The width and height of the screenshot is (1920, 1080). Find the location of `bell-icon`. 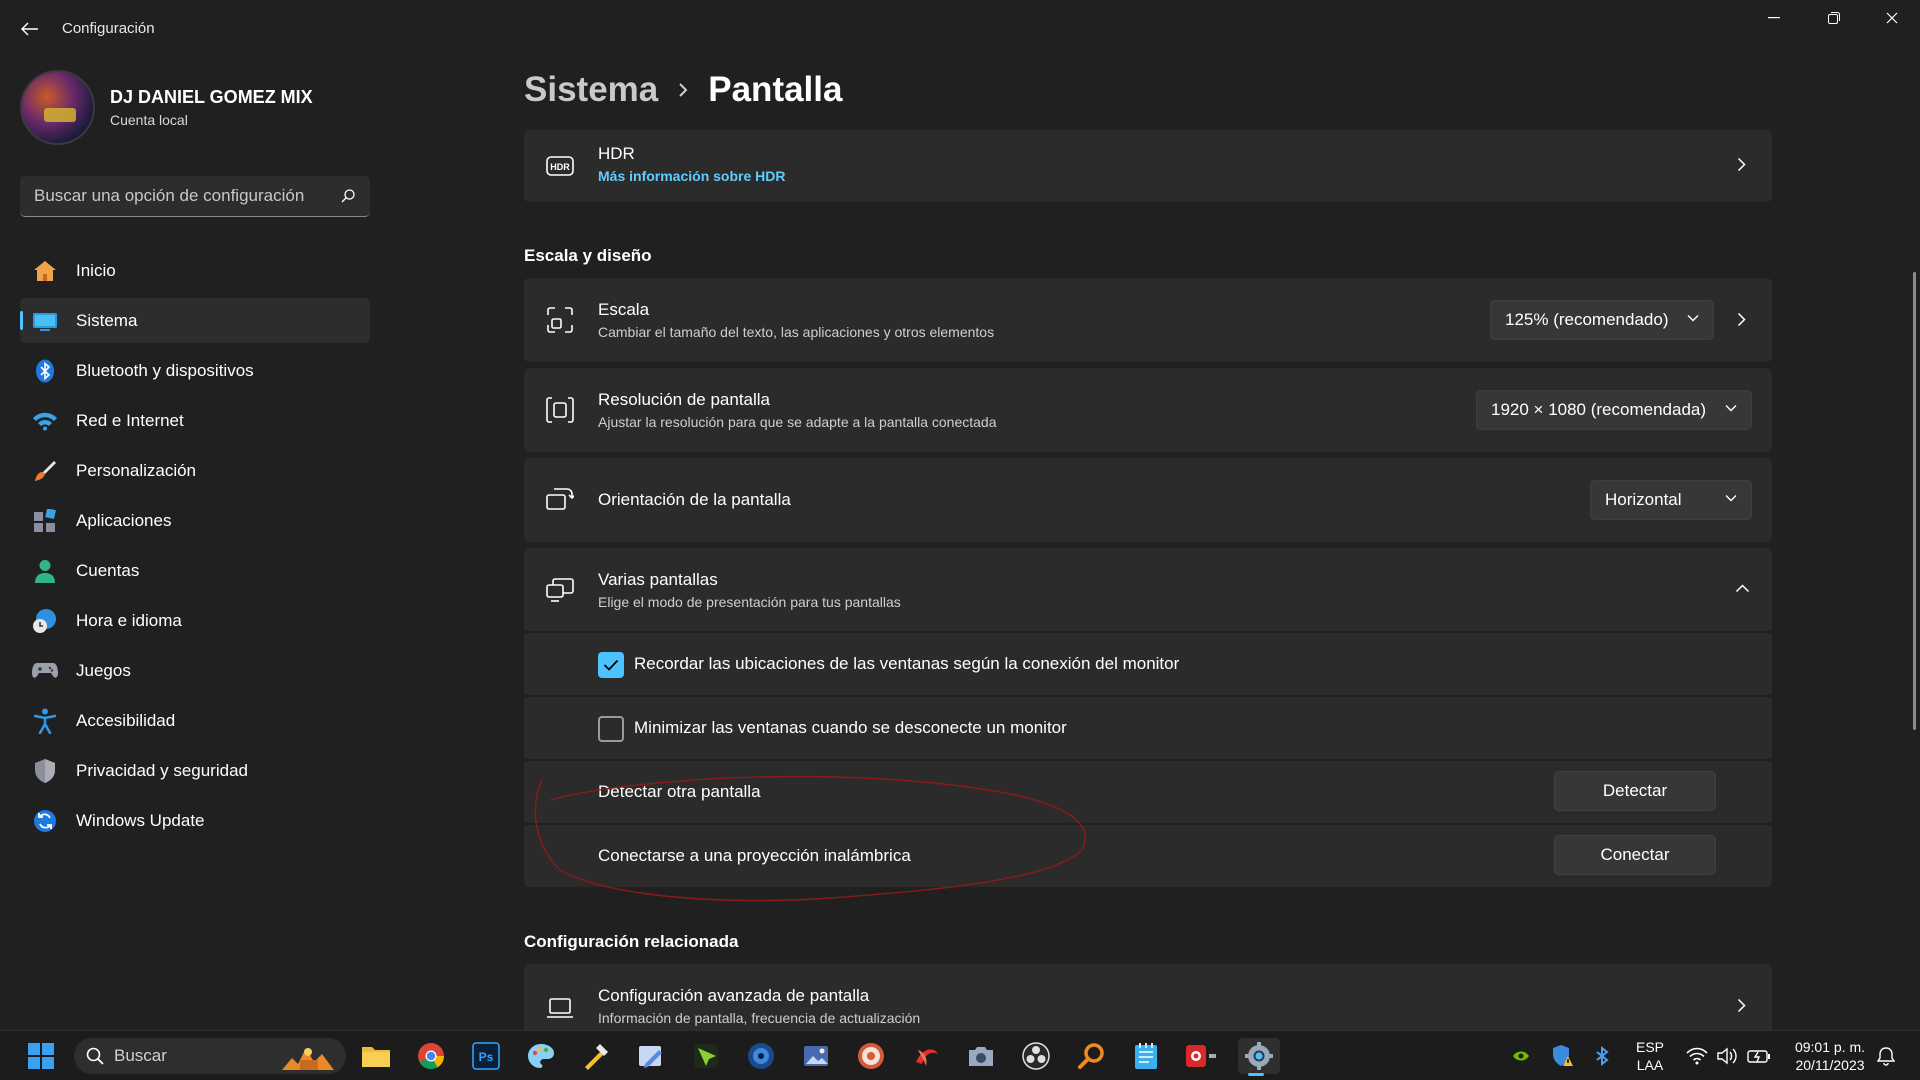

bell-icon is located at coordinates (1886, 1056).